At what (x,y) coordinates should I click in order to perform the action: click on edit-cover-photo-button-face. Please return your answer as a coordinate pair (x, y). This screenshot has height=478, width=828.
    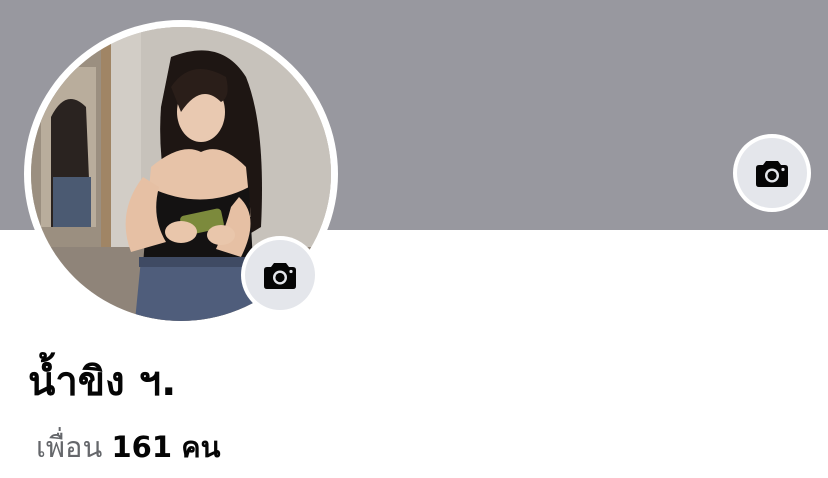
    Looking at the image, I should click on (772, 173).